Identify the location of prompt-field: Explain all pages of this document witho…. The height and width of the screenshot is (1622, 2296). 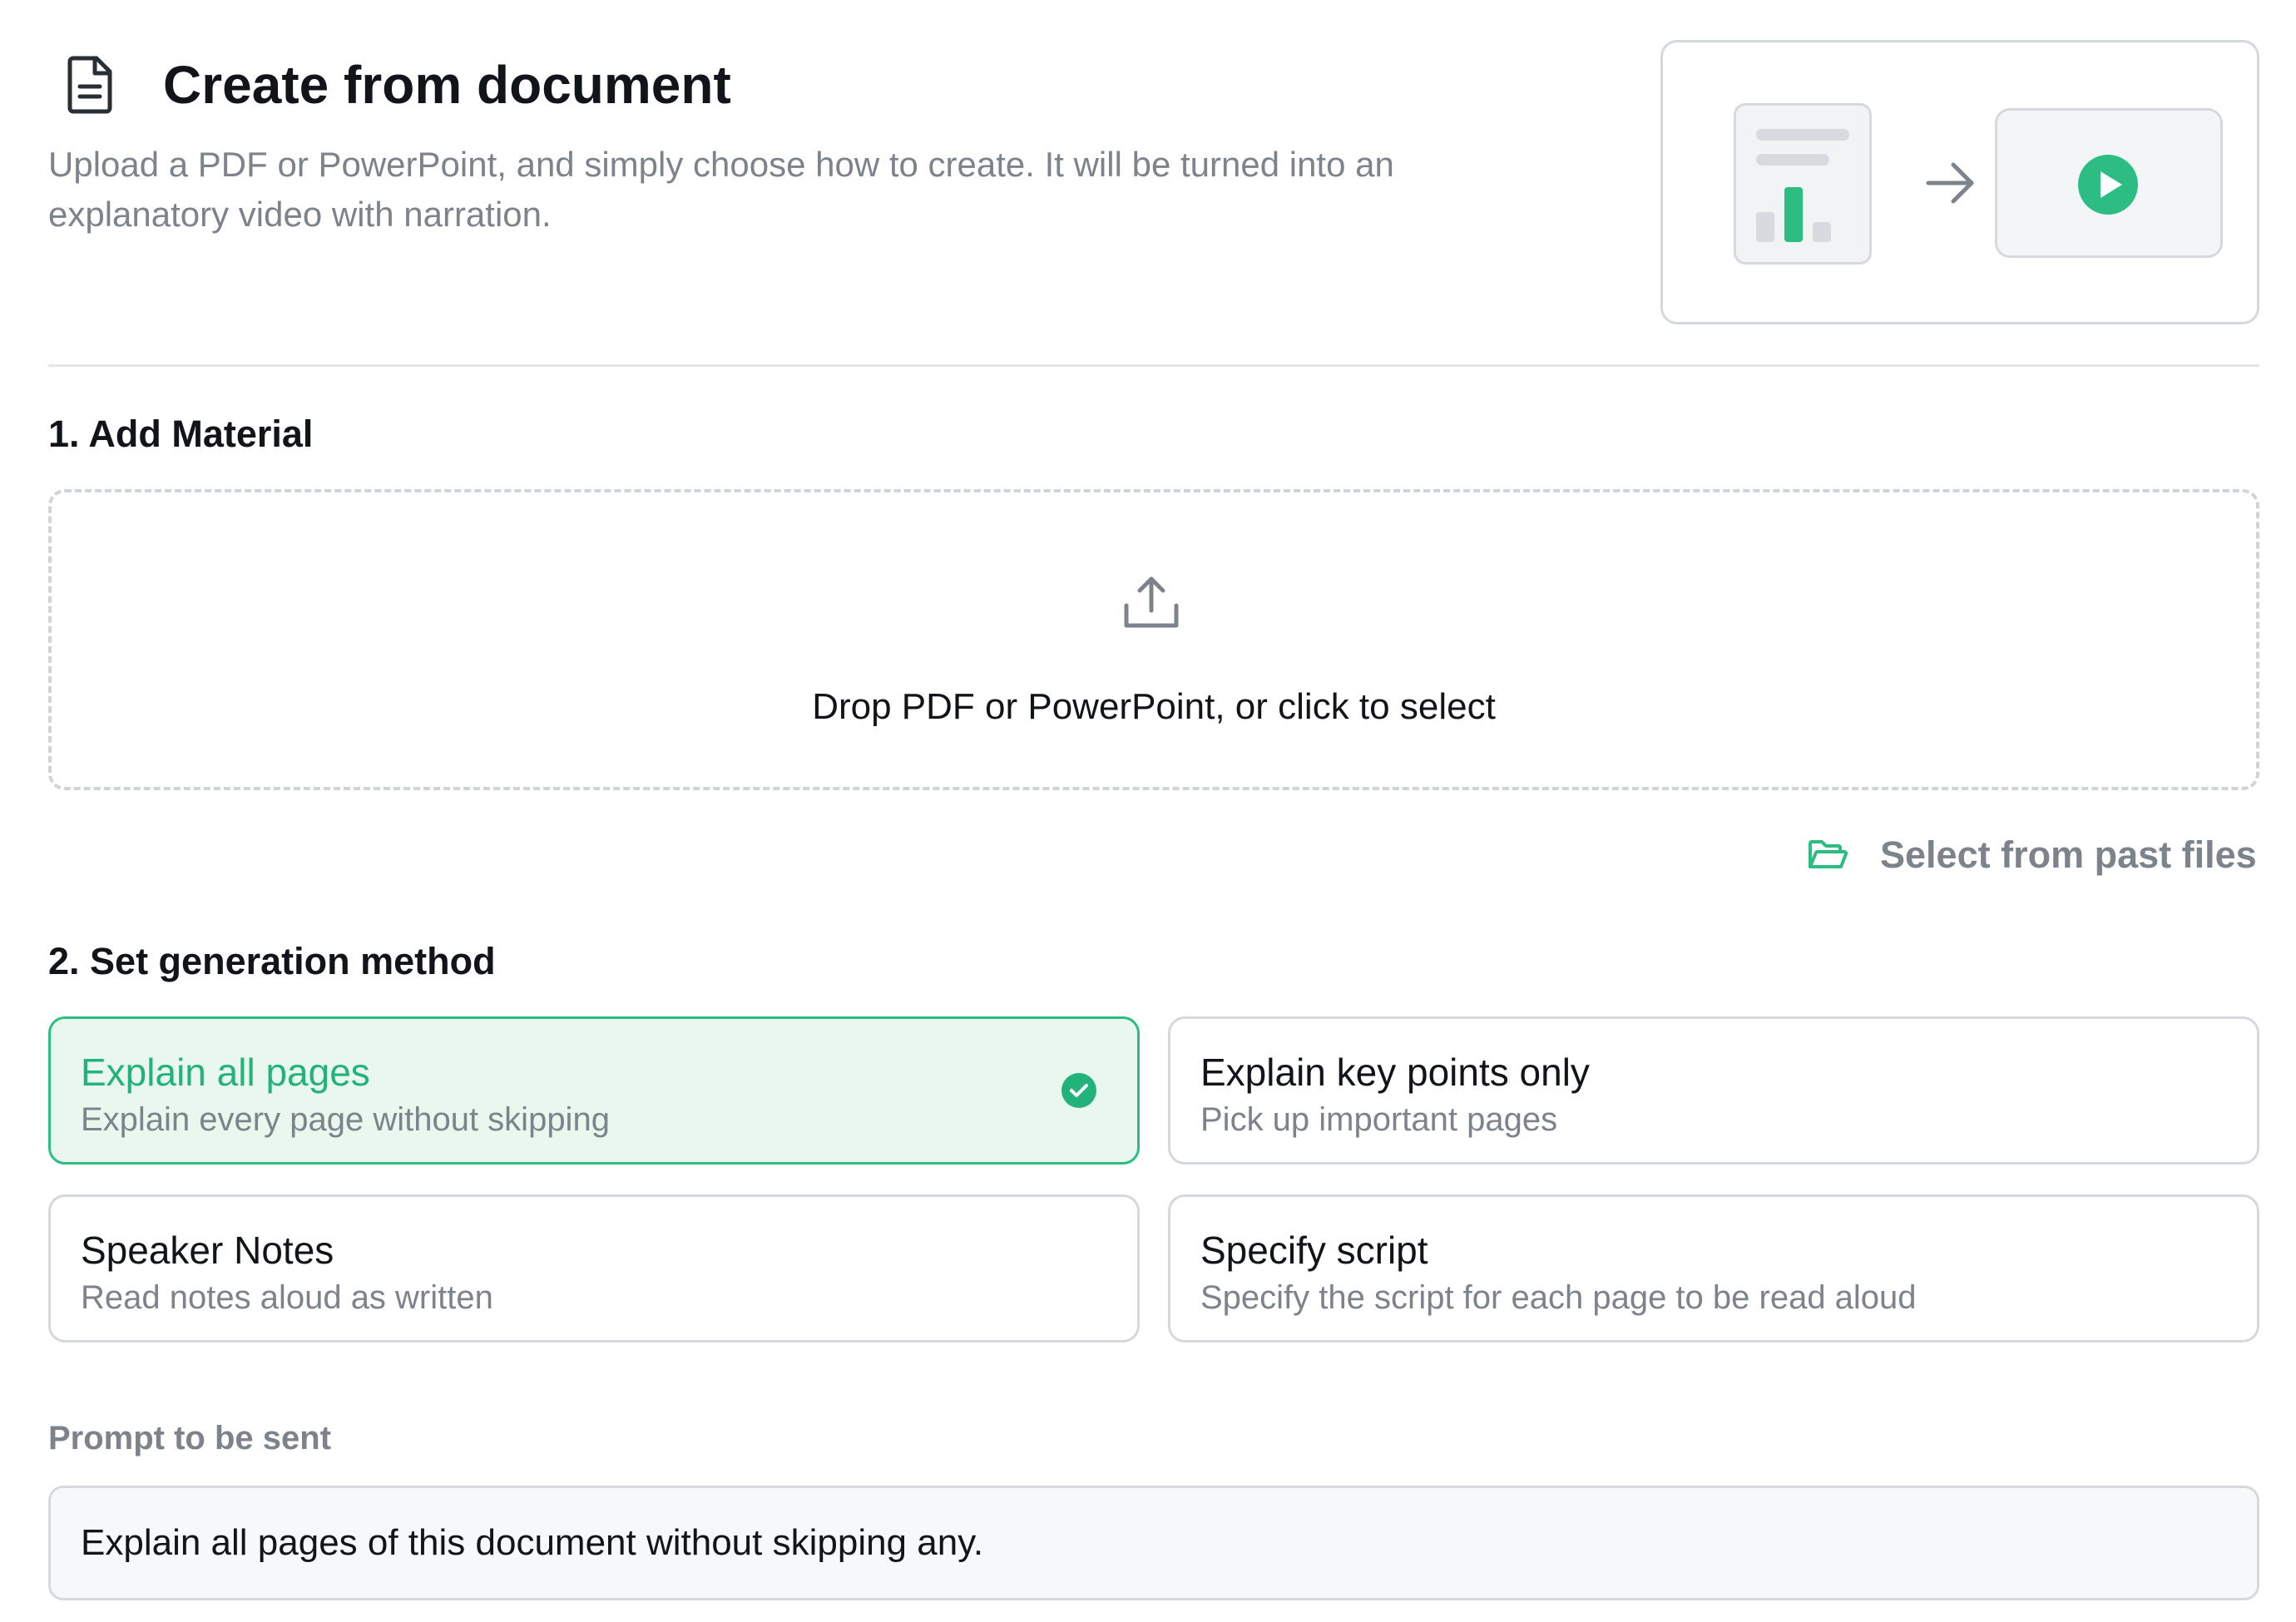
(1153, 1543).